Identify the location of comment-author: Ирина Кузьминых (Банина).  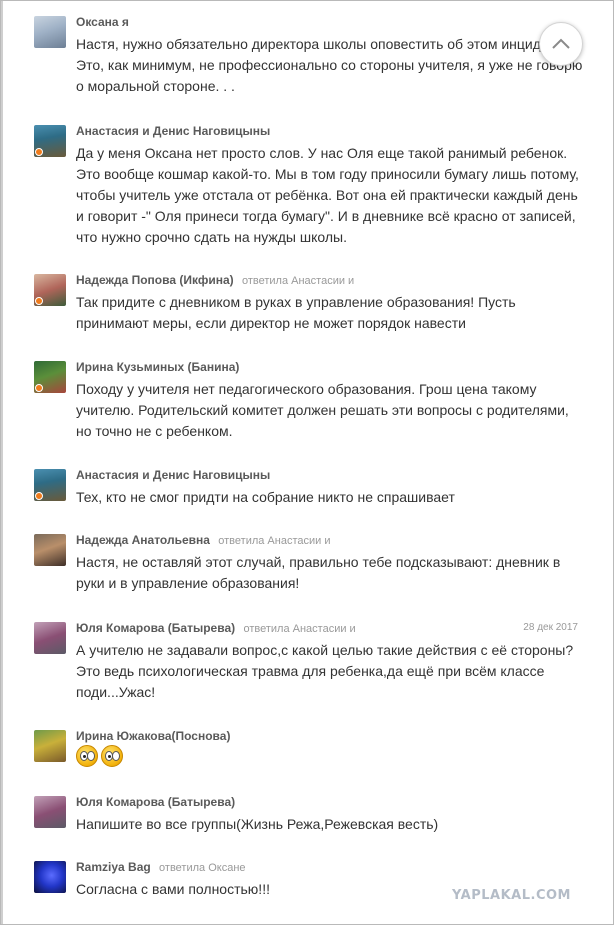
(157, 367).